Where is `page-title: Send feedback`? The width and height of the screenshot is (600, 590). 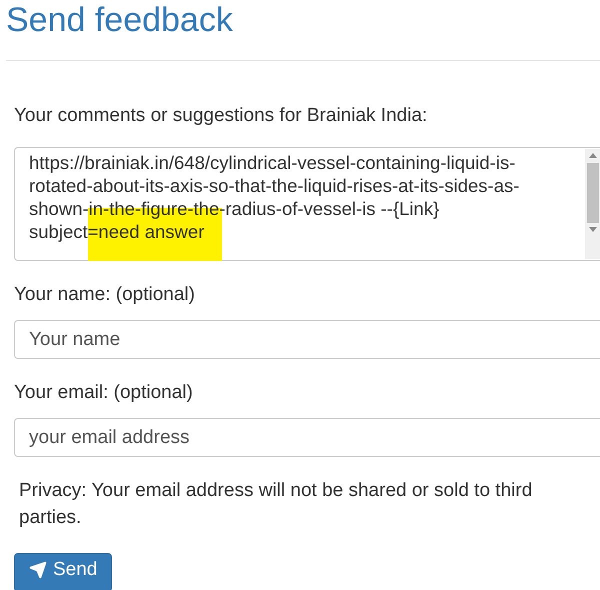
page-title: Send feedback is located at coordinates (119, 20).